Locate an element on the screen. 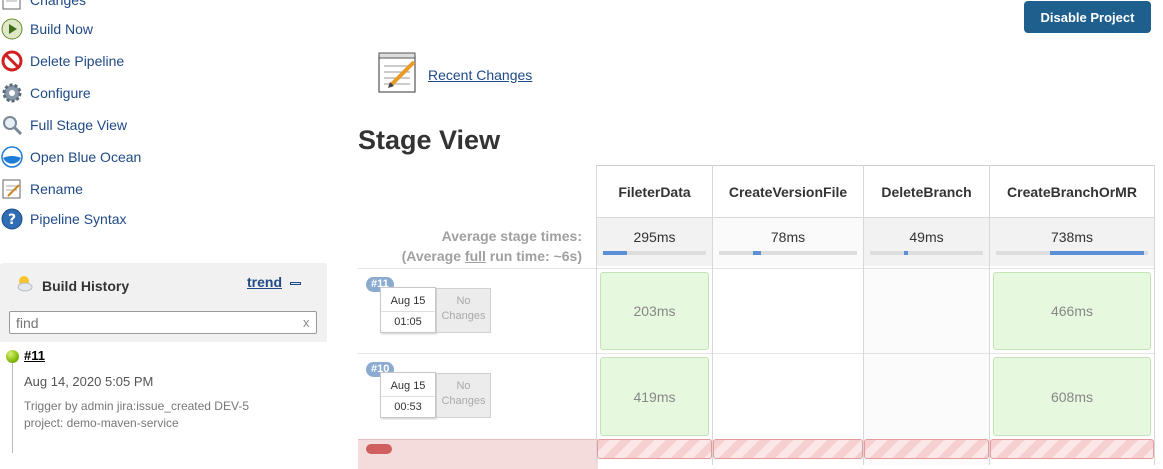  avg-stage-label: Average stage times: is located at coordinates (511, 236).